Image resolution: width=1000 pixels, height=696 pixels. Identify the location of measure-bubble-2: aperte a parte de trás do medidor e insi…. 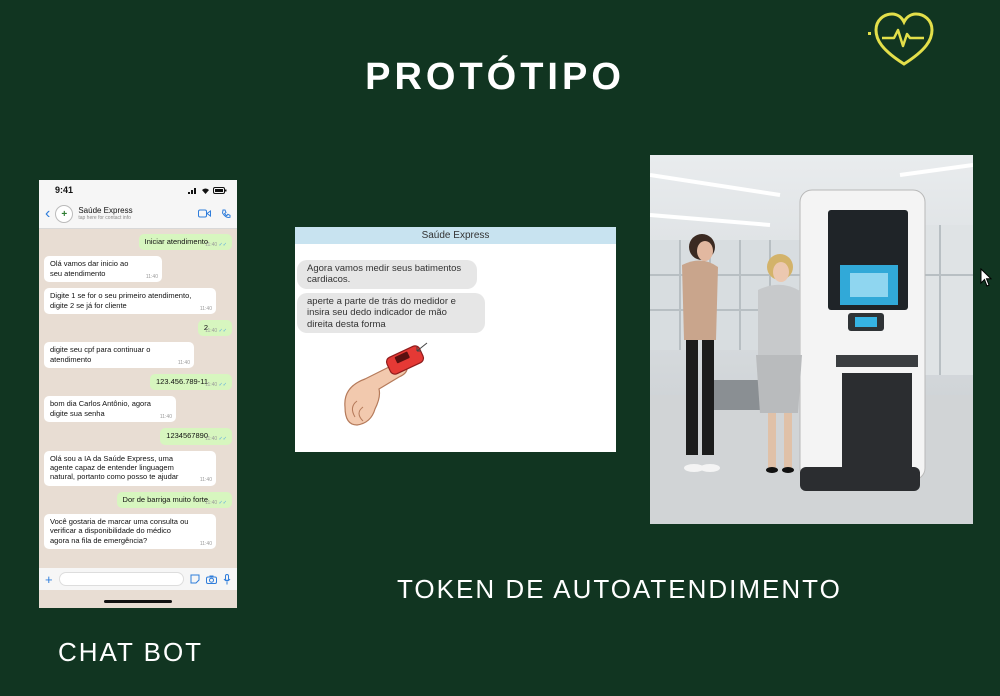
(391, 313).